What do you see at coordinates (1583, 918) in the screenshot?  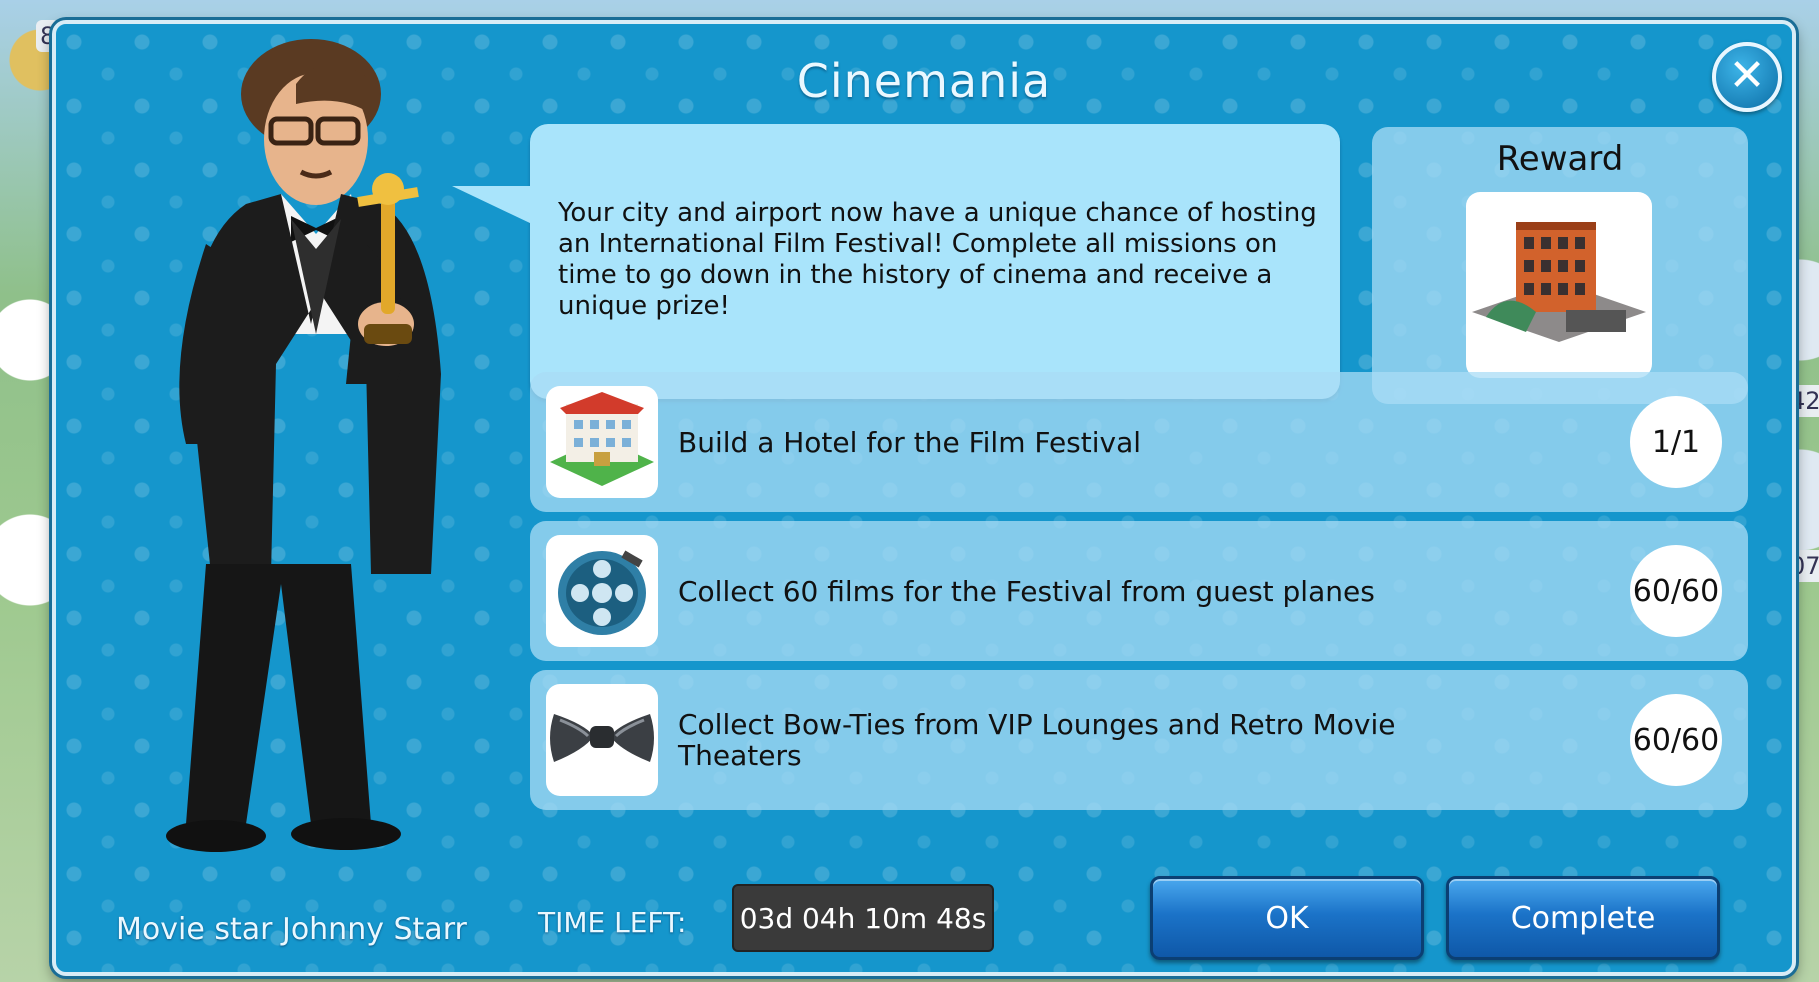 I see `complete-button: Complete` at bounding box center [1583, 918].